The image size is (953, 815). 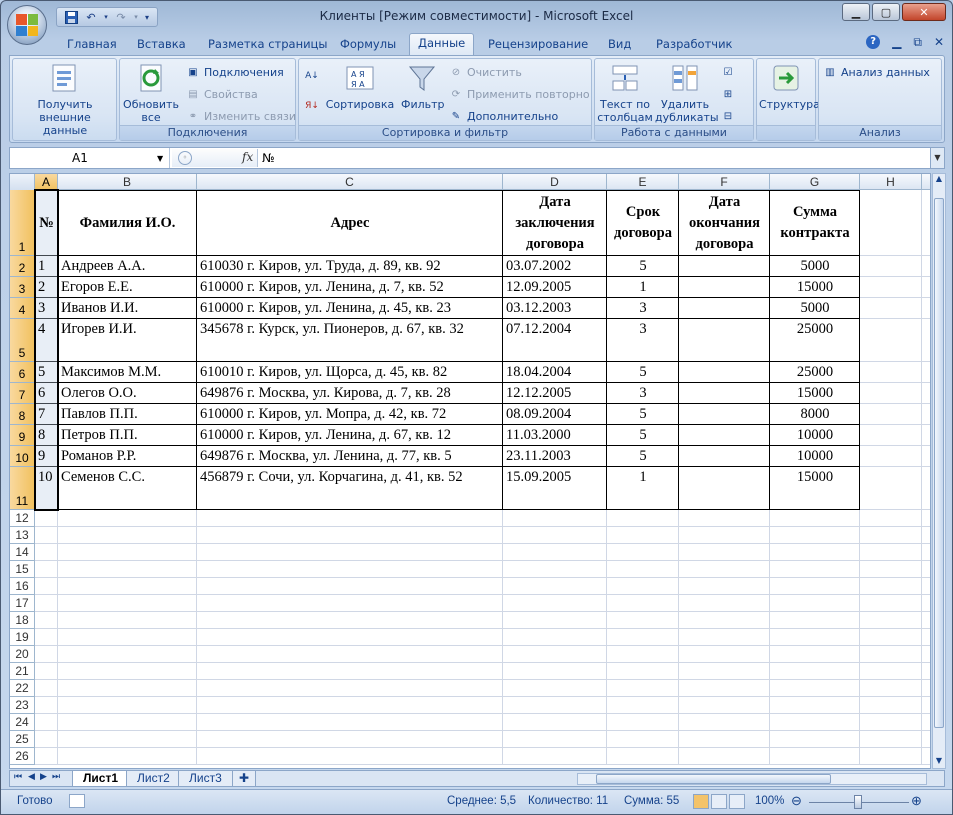 I want to click on select-all-button, so click(x=22, y=182).